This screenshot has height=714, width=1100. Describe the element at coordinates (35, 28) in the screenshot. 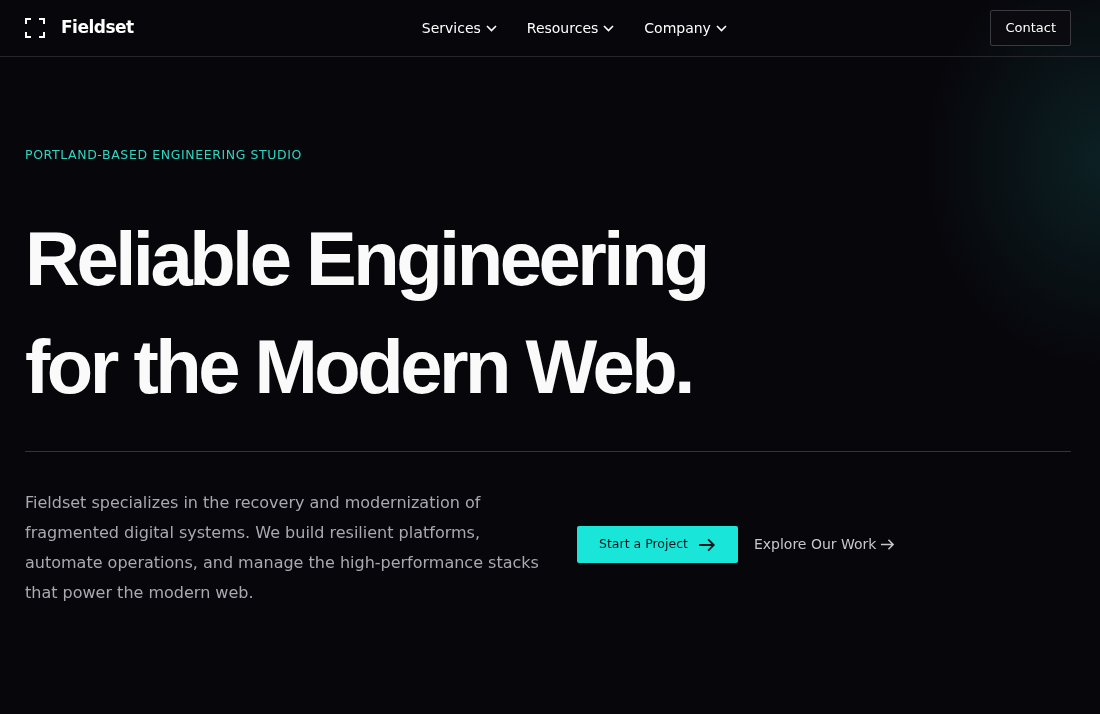

I see `logo-icon` at that location.